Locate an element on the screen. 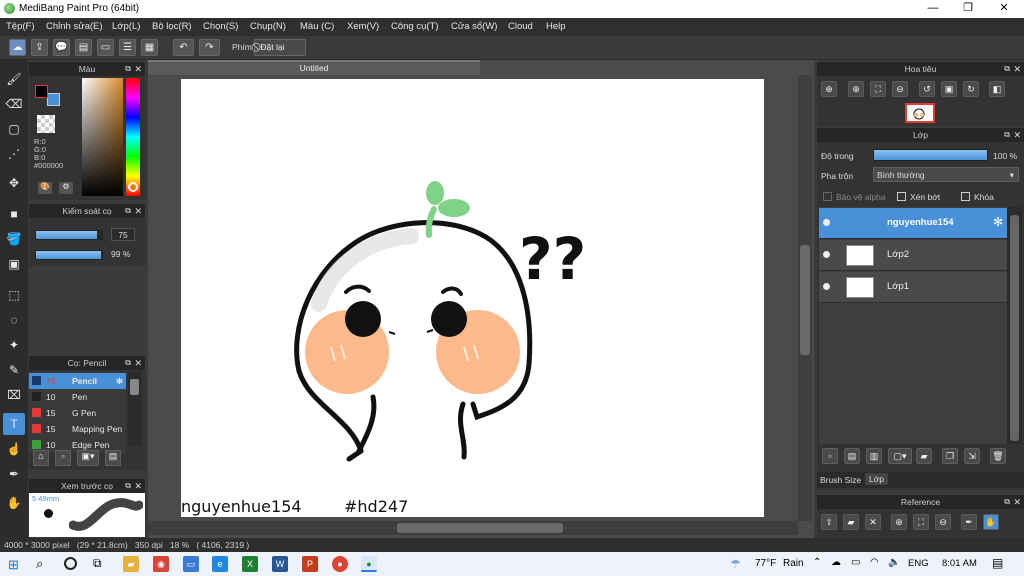 The height and width of the screenshot is (576, 1024). rotate-right-icon: ↻ is located at coordinates (971, 89).